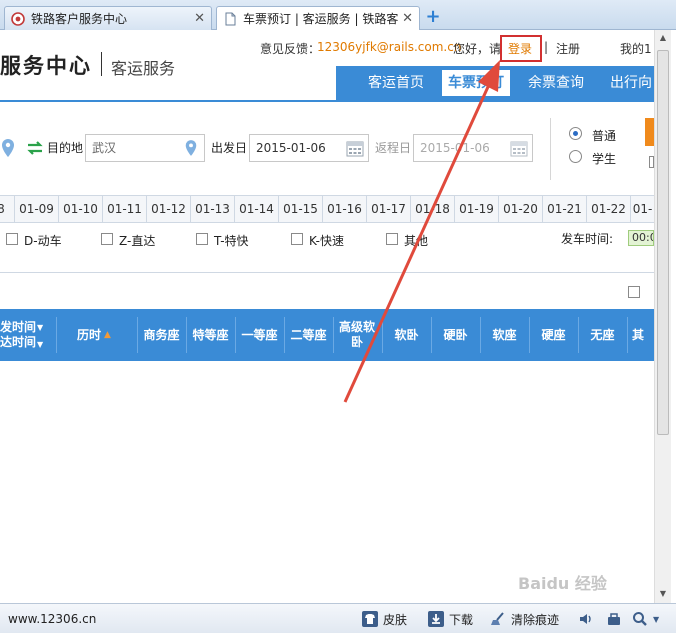 Image resolution: width=676 pixels, height=633 pixels. I want to click on skin-label: 皮肤, so click(395, 619).